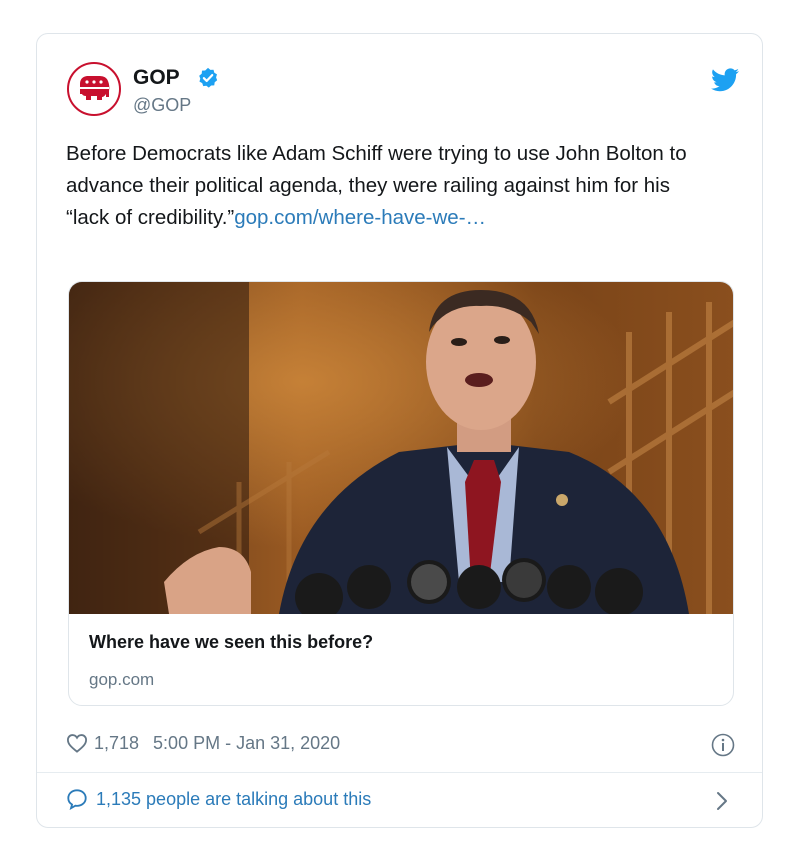 The height and width of the screenshot is (864, 800). I want to click on like-count: 1,718, so click(116, 743).